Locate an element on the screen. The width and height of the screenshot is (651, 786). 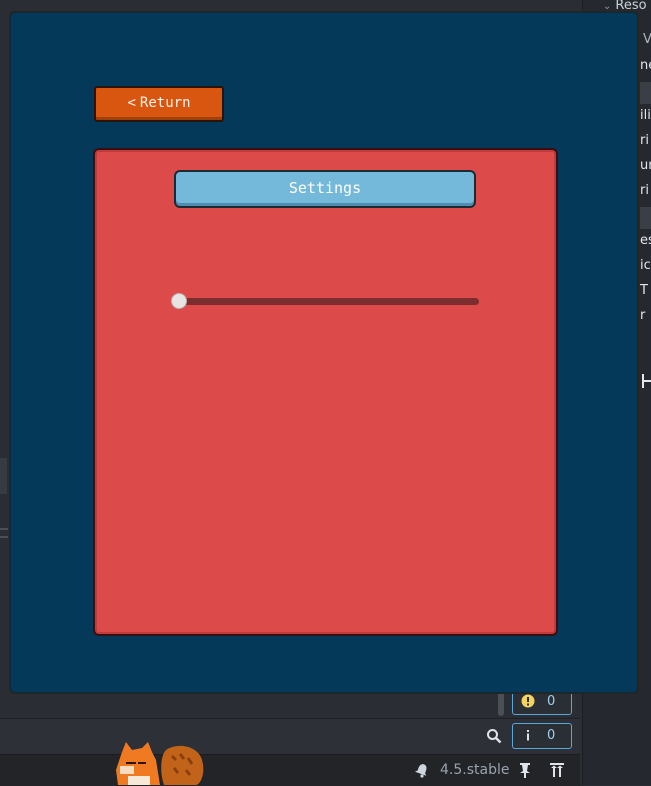
info-filter-button: 0 is located at coordinates (542, 736).